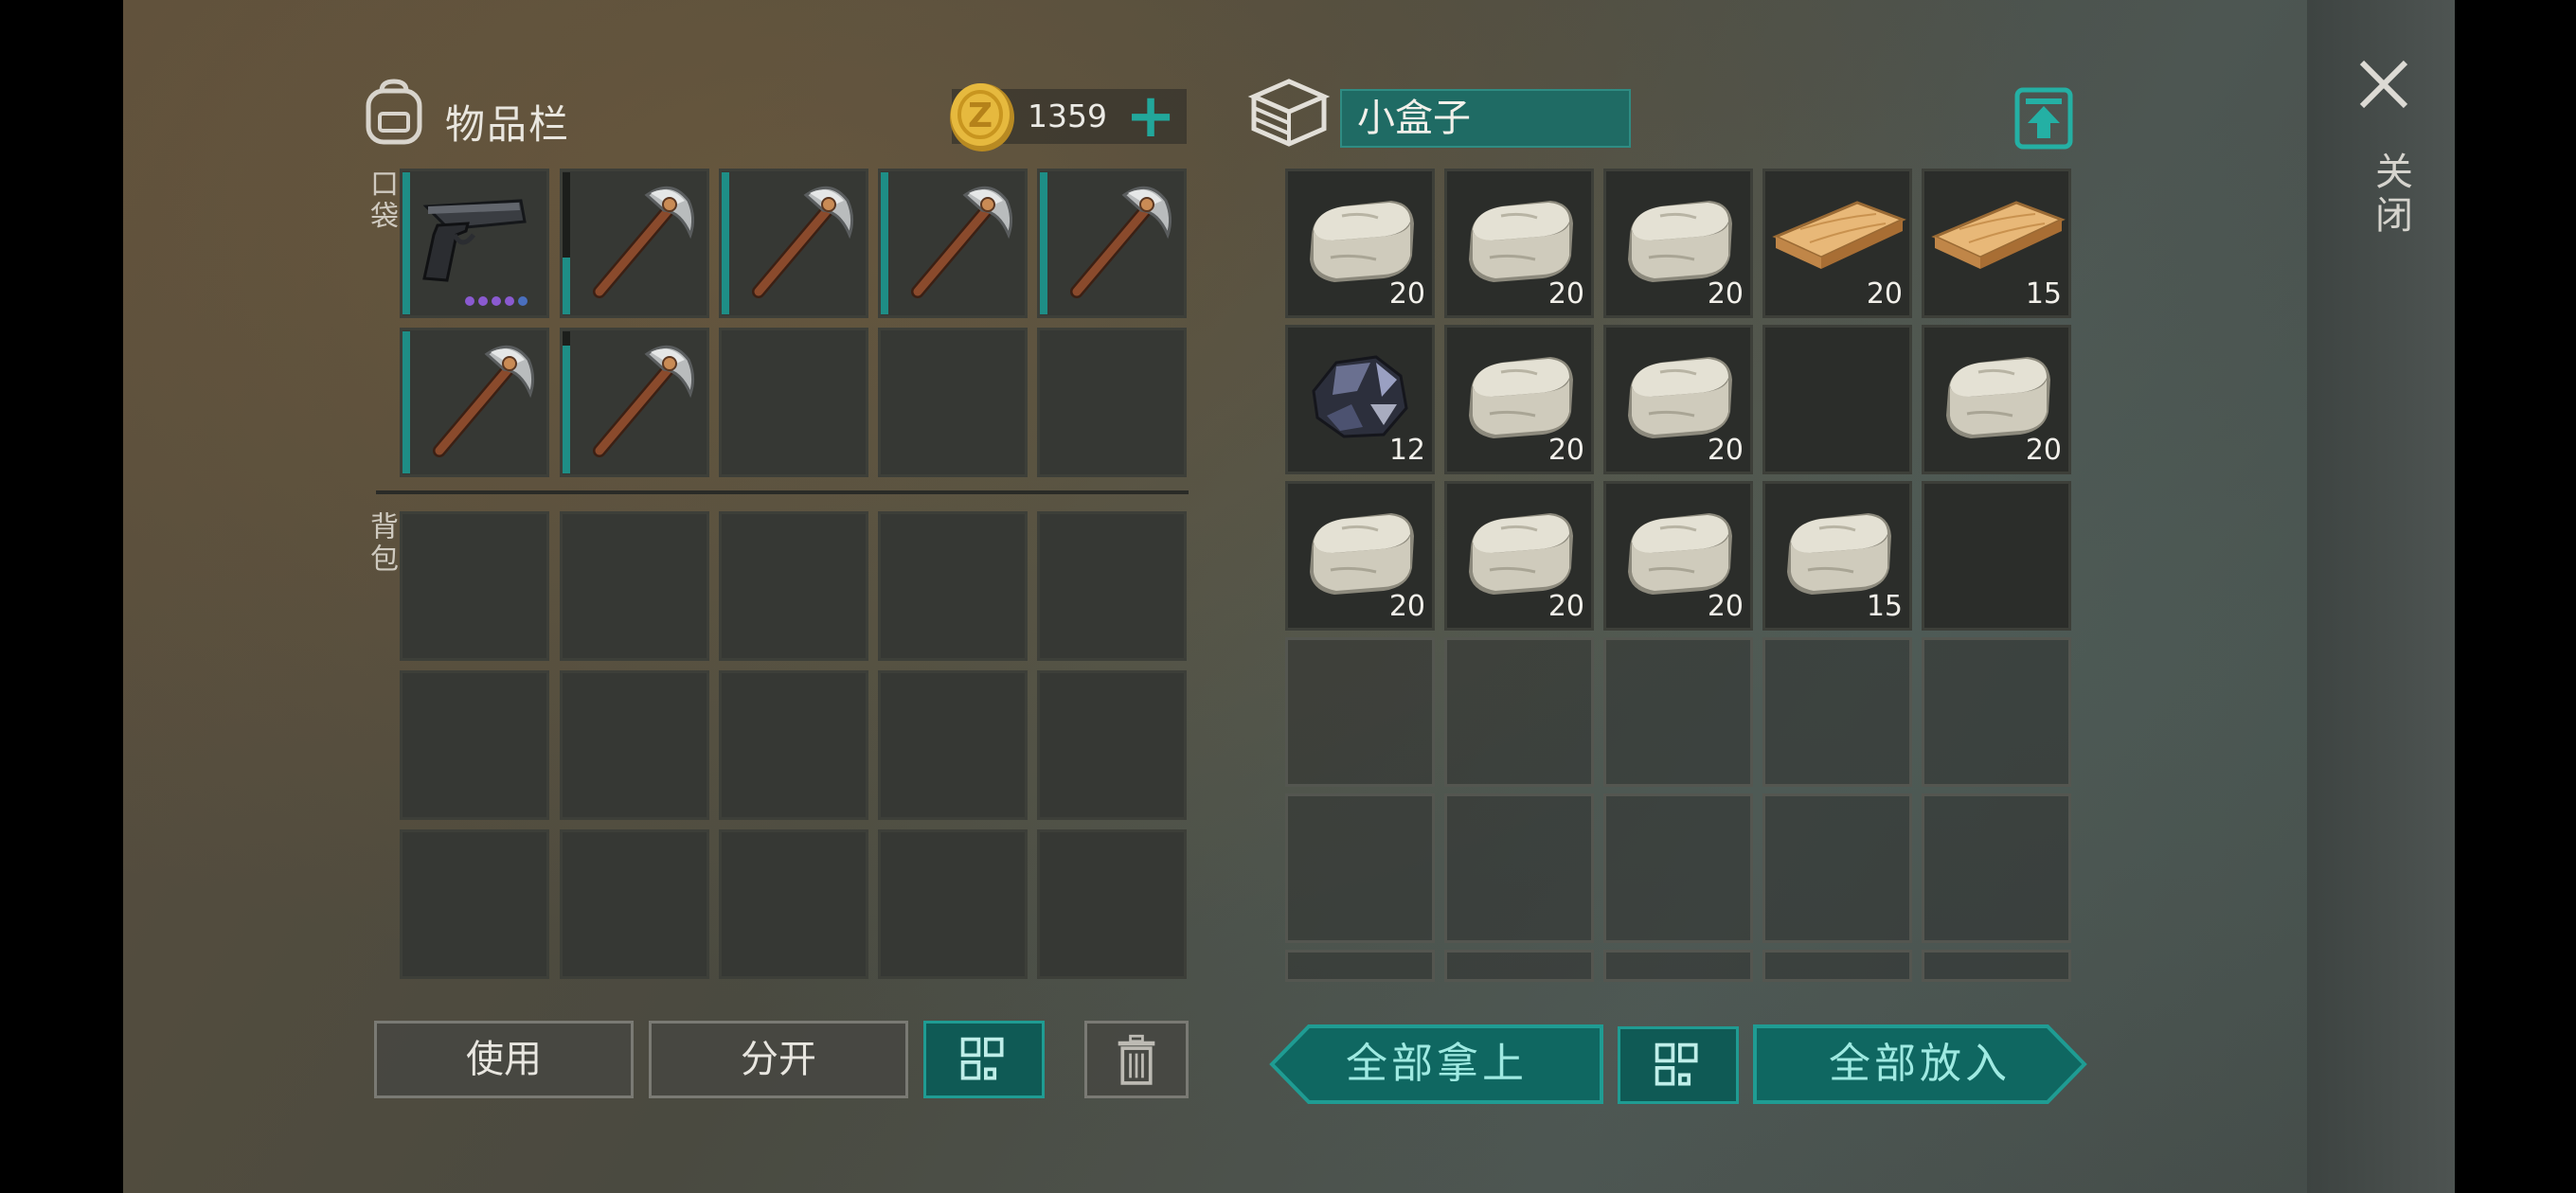 This screenshot has width=2576, height=1193. I want to click on sort-storage-button, so click(1678, 1065).